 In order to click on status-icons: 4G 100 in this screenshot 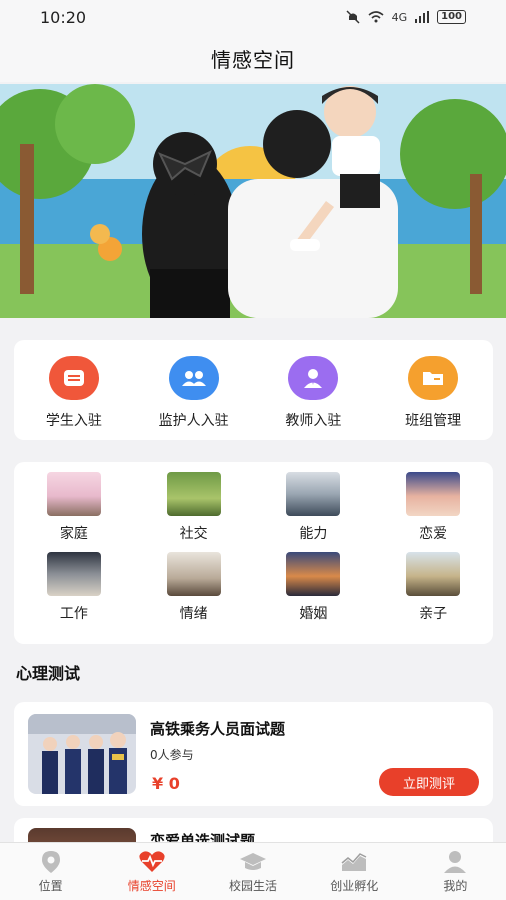, I will do `click(406, 17)`.